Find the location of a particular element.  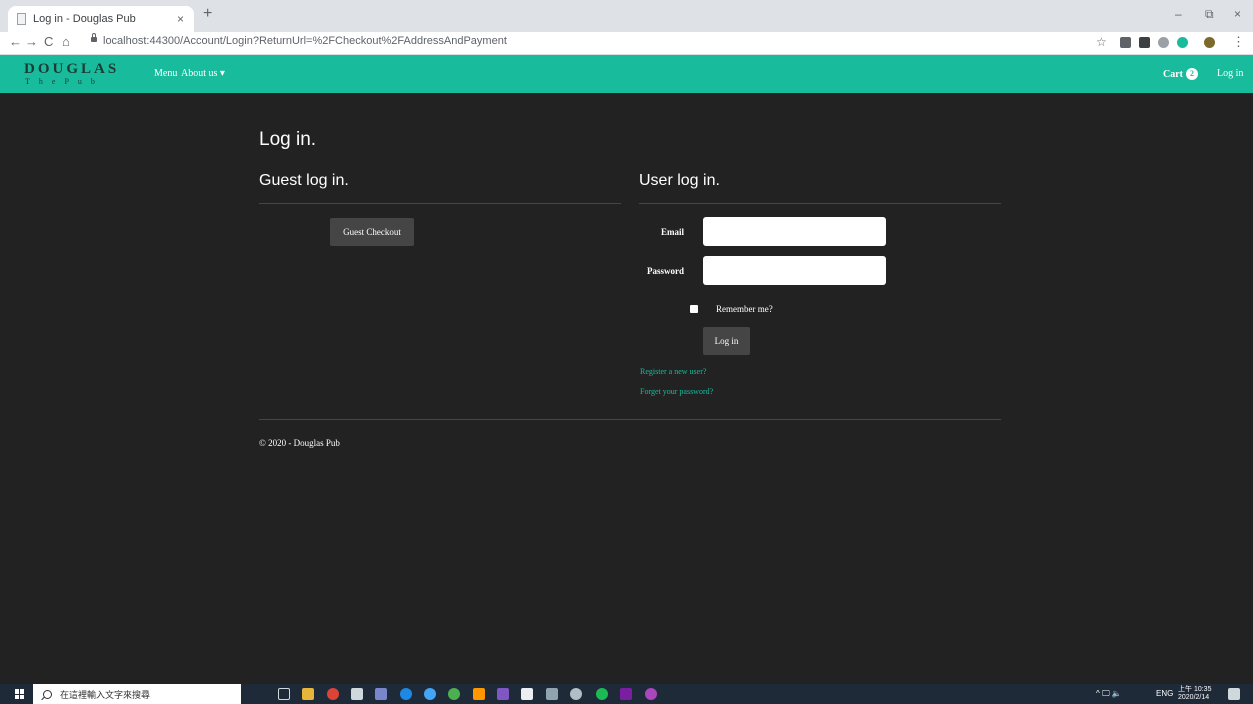

footer-text: © 2020 - Douglas Pub is located at coordinates (299, 443).